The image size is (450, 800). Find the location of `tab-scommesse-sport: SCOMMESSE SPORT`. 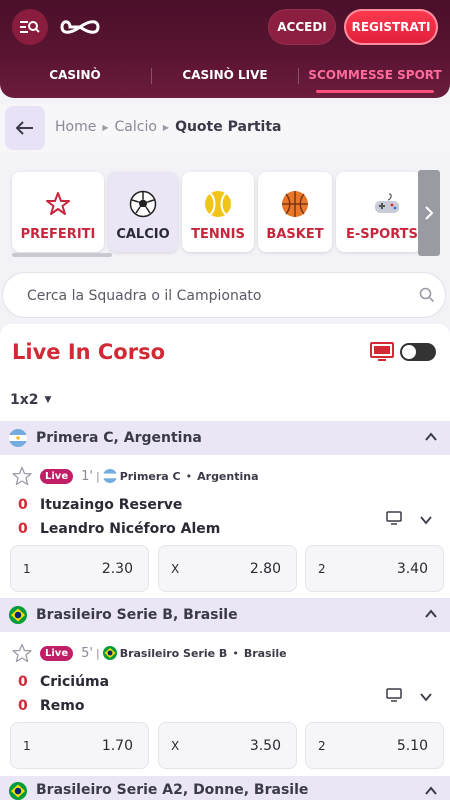

tab-scommesse-sport: SCOMMESSE SPORT is located at coordinates (375, 75).